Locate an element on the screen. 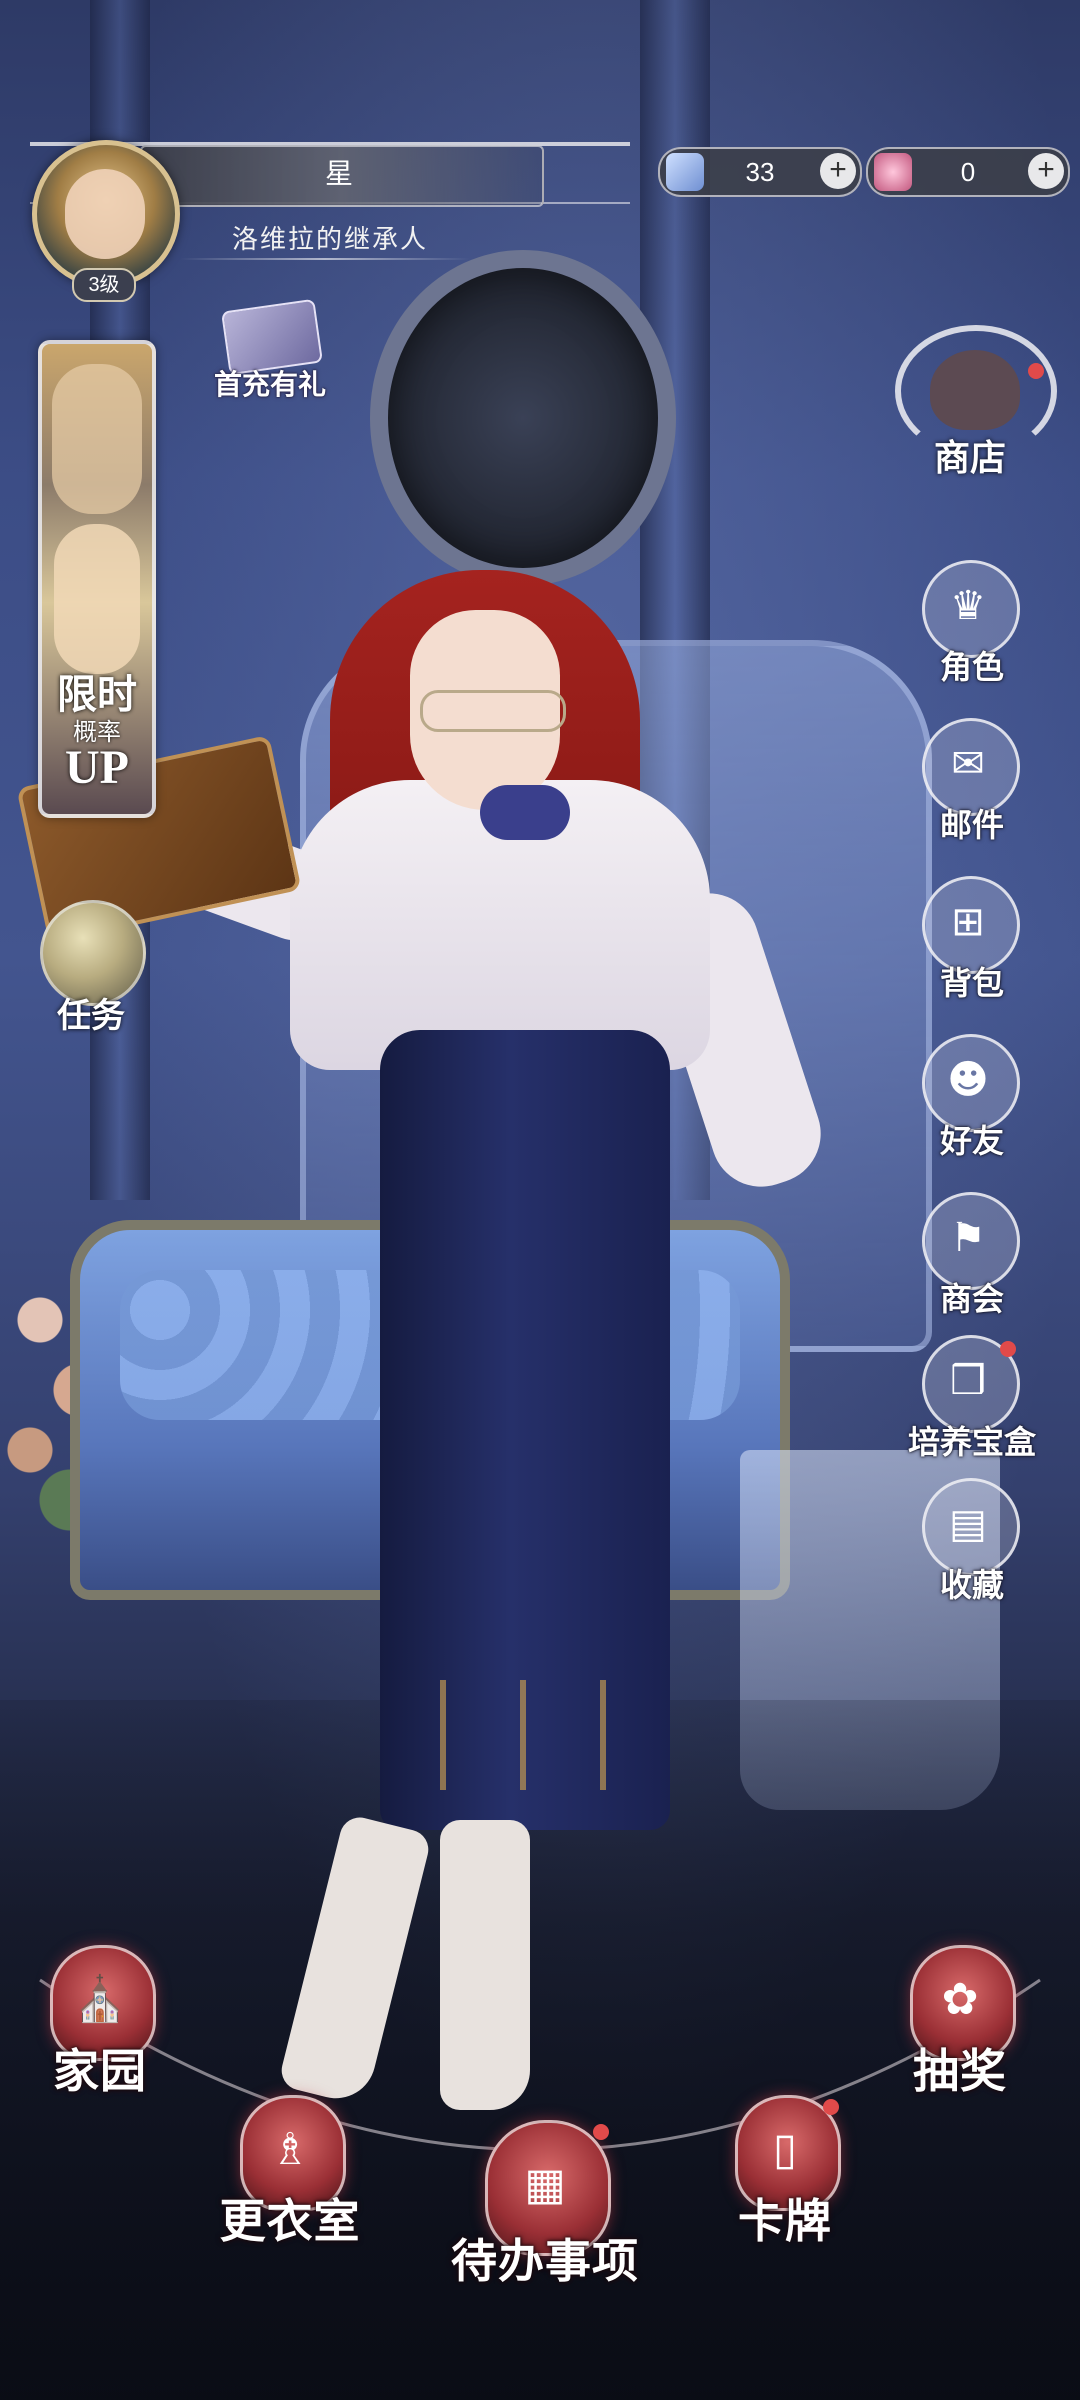 The height and width of the screenshot is (2400, 1080). menu-label: 背包 is located at coordinates (971, 983).